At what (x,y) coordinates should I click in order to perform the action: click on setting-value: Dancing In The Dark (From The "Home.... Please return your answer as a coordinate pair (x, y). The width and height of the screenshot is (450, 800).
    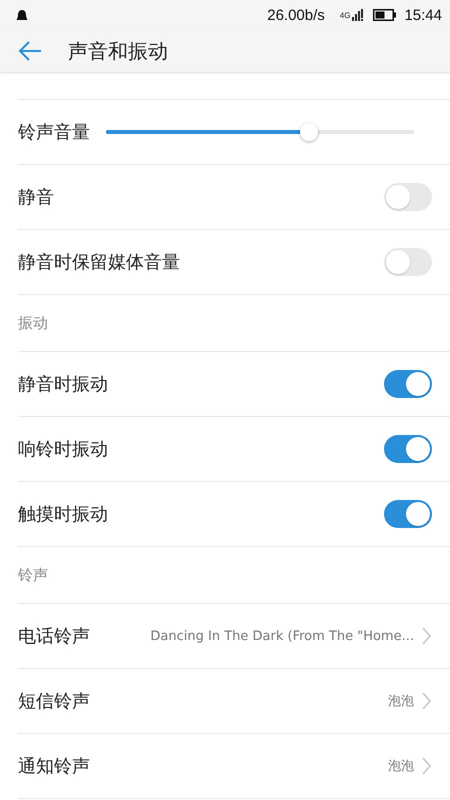
    Looking at the image, I should click on (282, 636).